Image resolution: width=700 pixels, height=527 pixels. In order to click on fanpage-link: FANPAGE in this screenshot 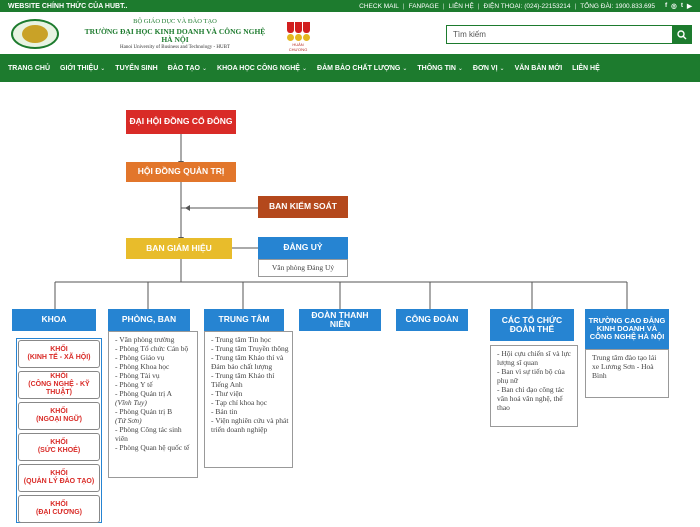, I will do `click(424, 6)`.